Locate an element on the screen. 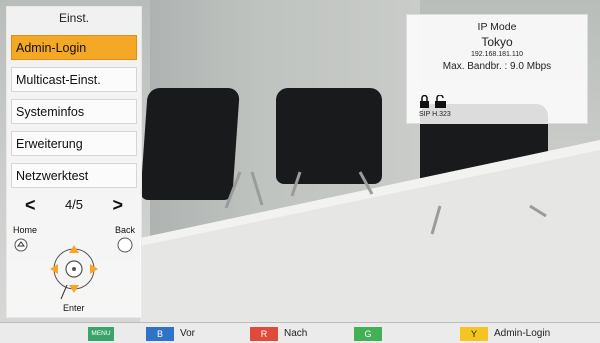 The image size is (600, 343). green-key: G is located at coordinates (368, 334).